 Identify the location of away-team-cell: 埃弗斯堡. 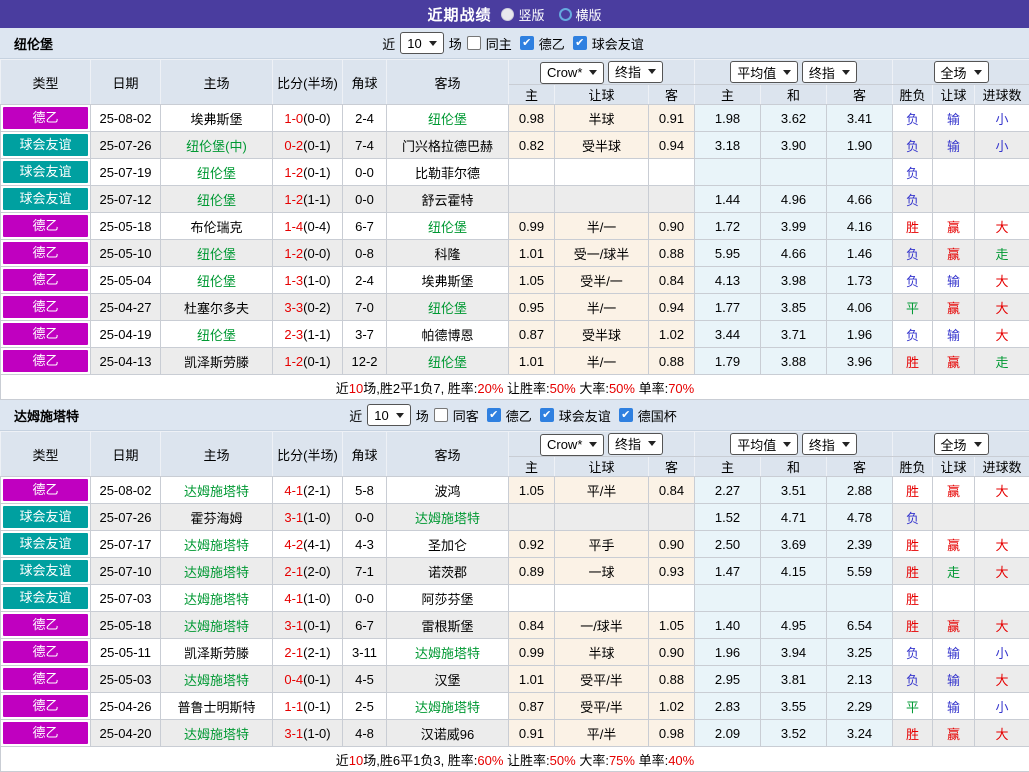
(448, 280).